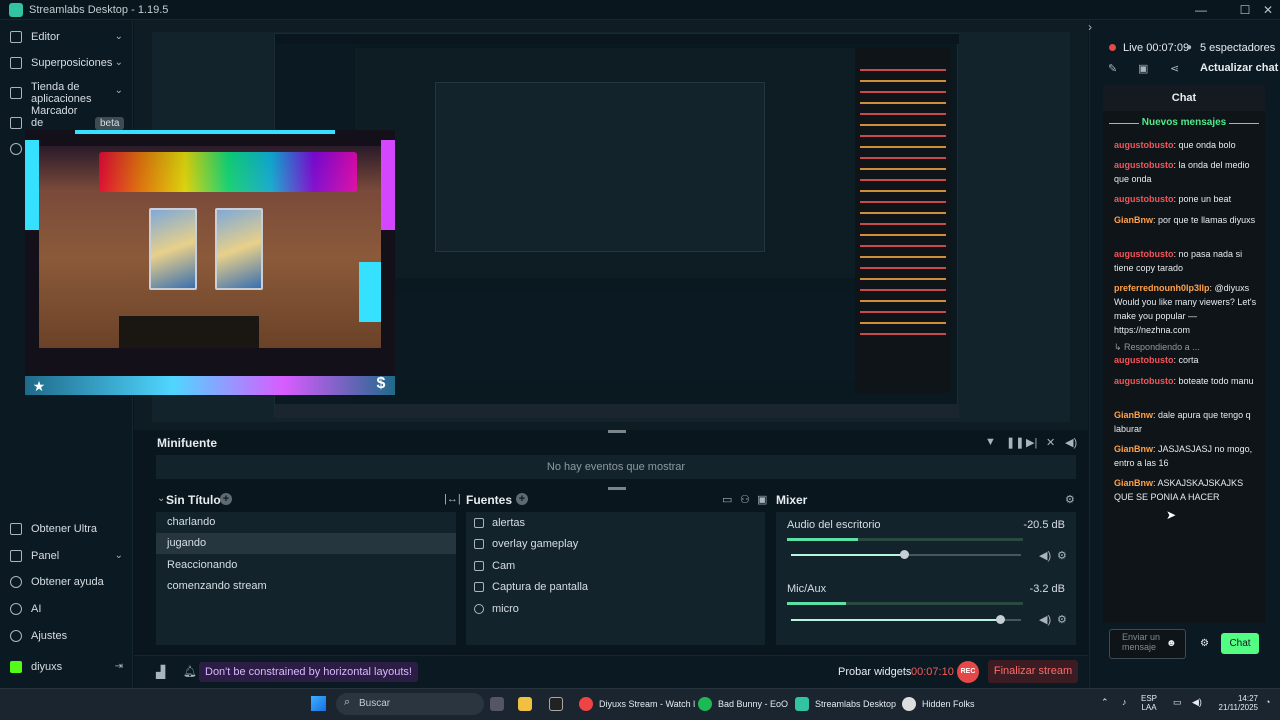  I want to click on mute-alerts-icon: ✕, so click(1050, 442).